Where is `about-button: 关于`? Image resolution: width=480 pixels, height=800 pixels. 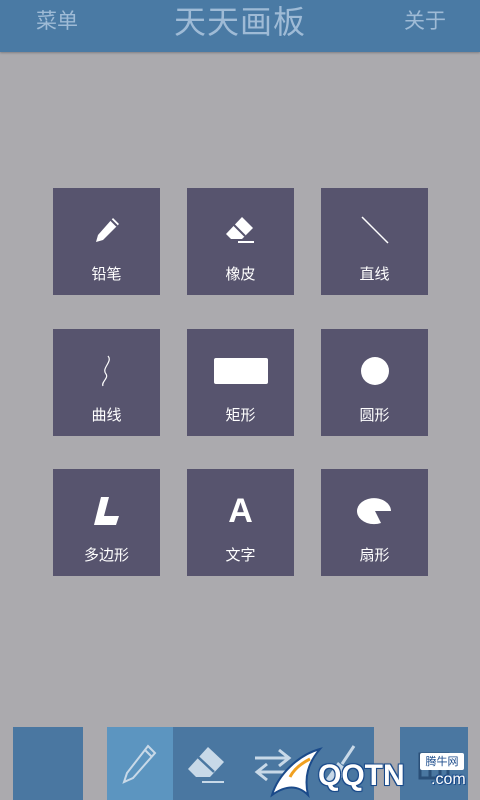 about-button: 关于 is located at coordinates (425, 21).